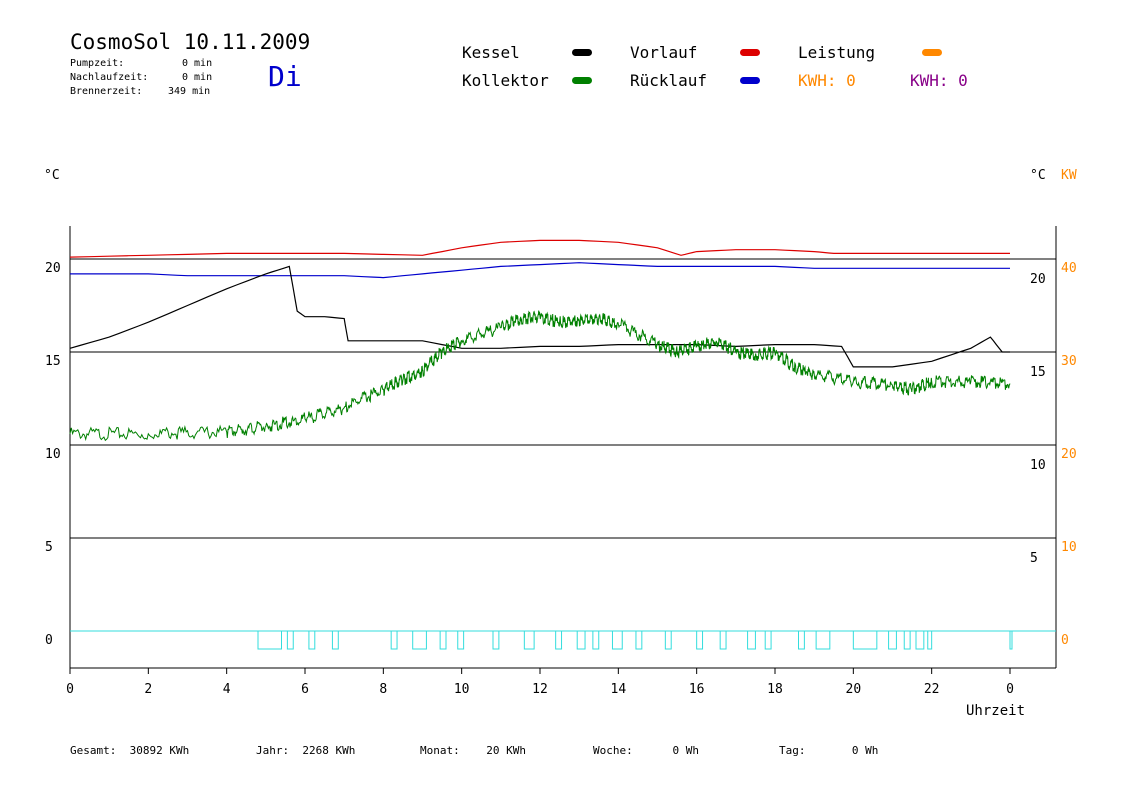 This screenshot has height=812, width=1148. Describe the element at coordinates (619, 689) in the screenshot. I see `x-tick-label: 14` at that location.